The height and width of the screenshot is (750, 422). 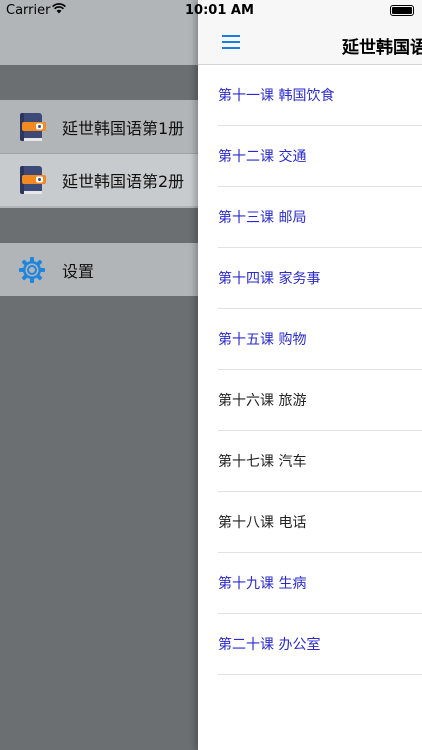 I want to click on lesson-label: 第十四课 家务事, so click(x=269, y=279).